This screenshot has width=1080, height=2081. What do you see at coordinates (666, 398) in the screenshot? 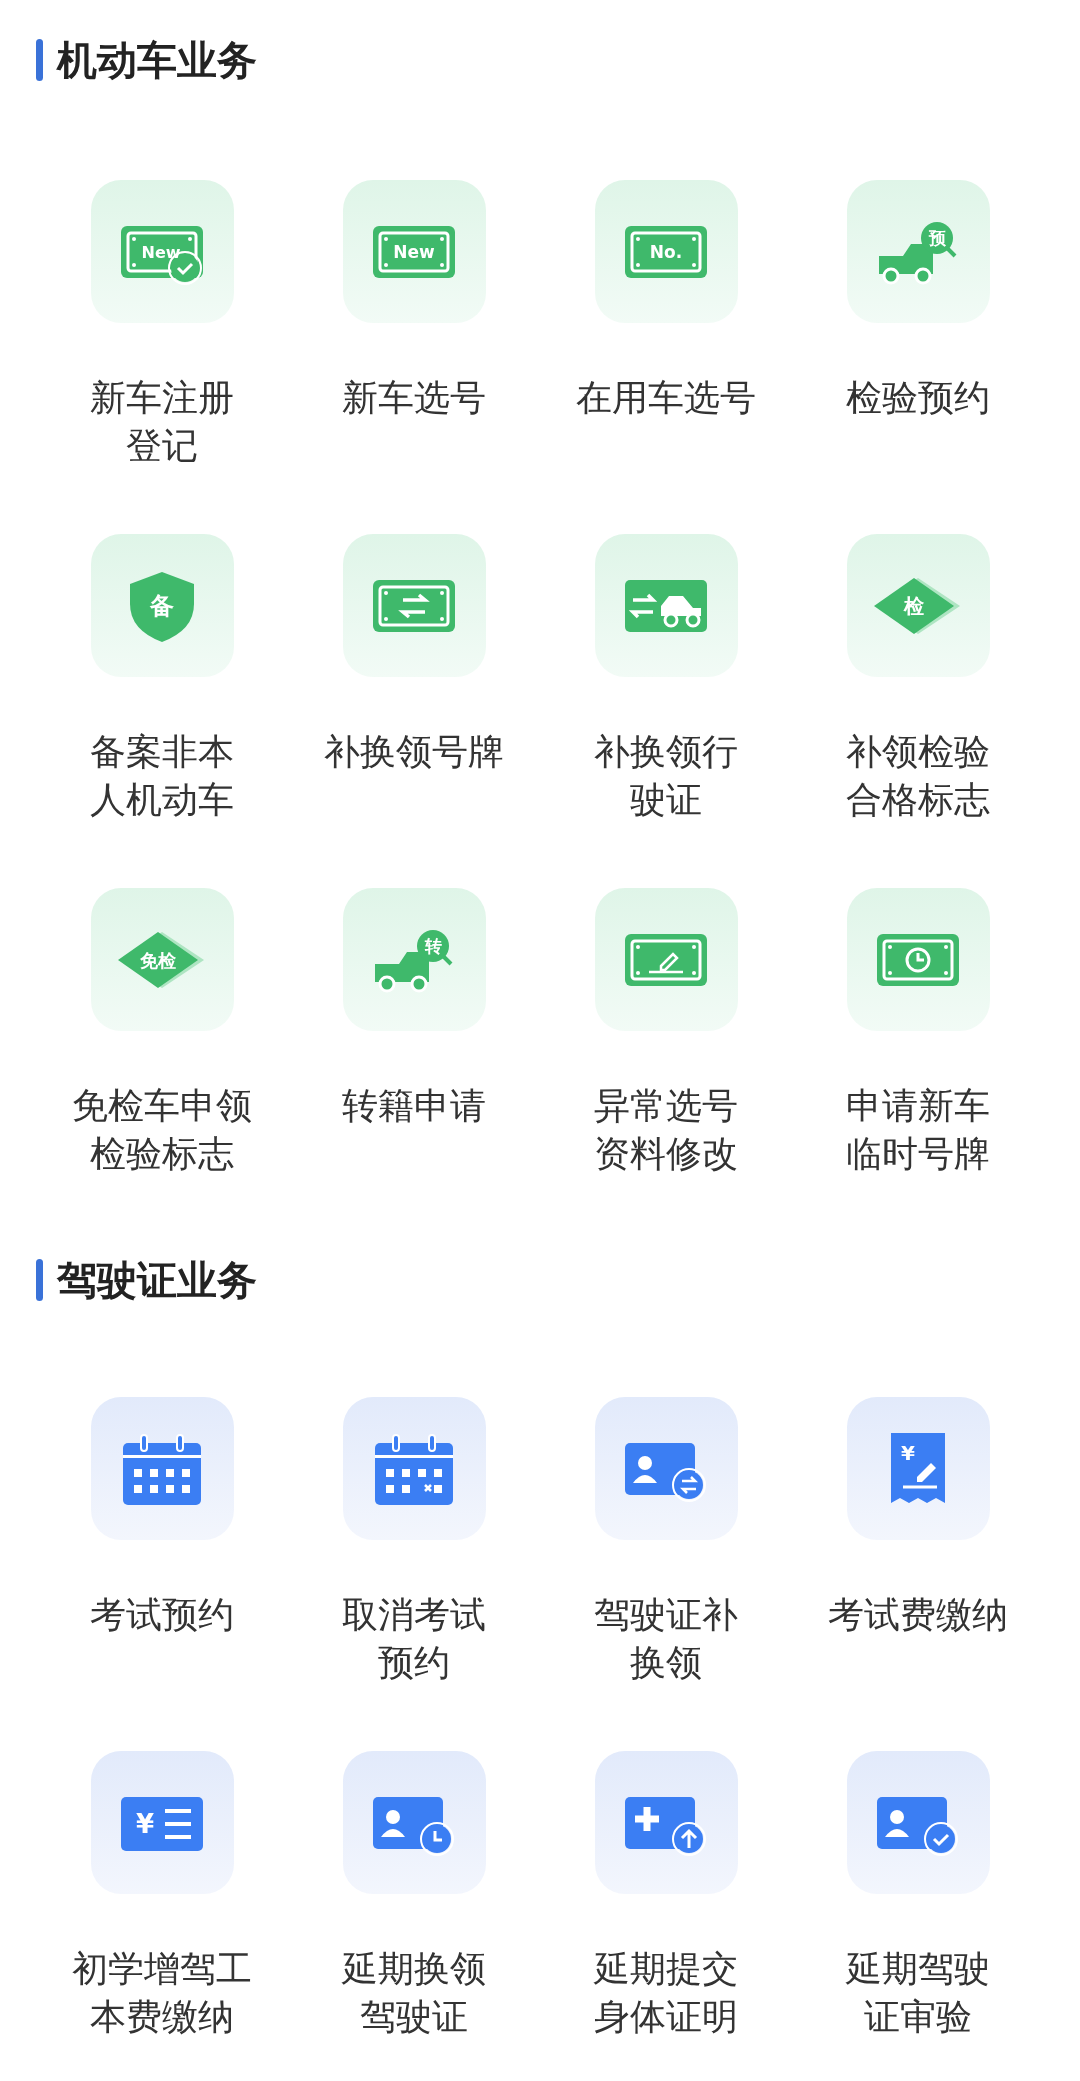
I see `service-label: 在用车选号` at bounding box center [666, 398].